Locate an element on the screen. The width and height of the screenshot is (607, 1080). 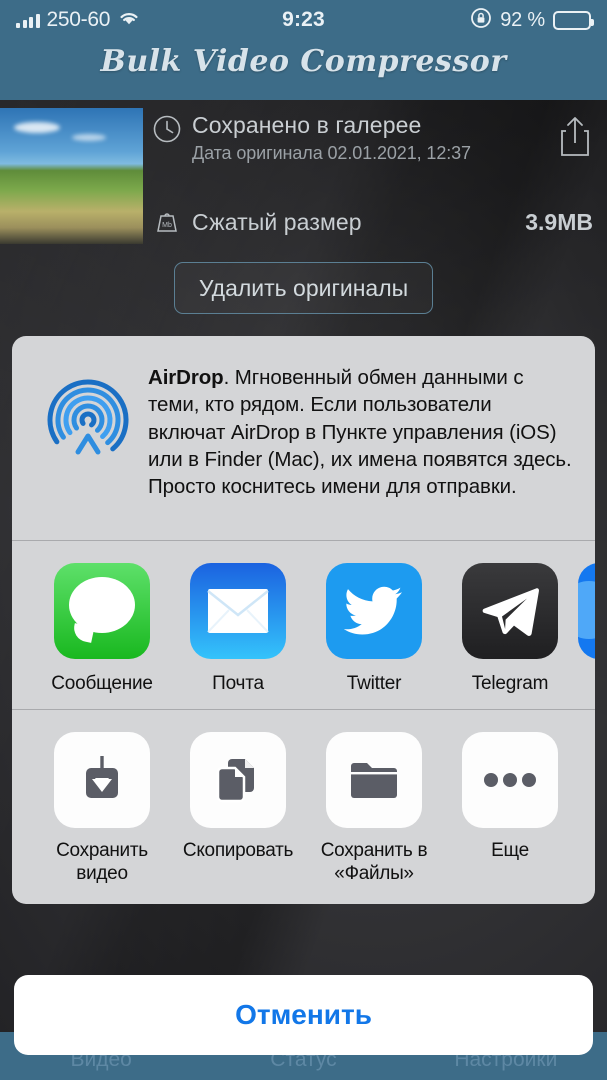
compressed-size-row: Mb Сжатый размер 3.9MB is located at coordinates (372, 222).